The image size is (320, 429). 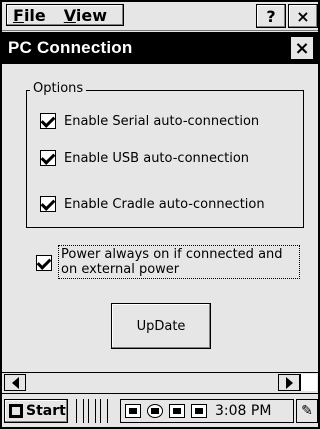 What do you see at coordinates (16, 411) in the screenshot?
I see `windows-flag-icon` at bounding box center [16, 411].